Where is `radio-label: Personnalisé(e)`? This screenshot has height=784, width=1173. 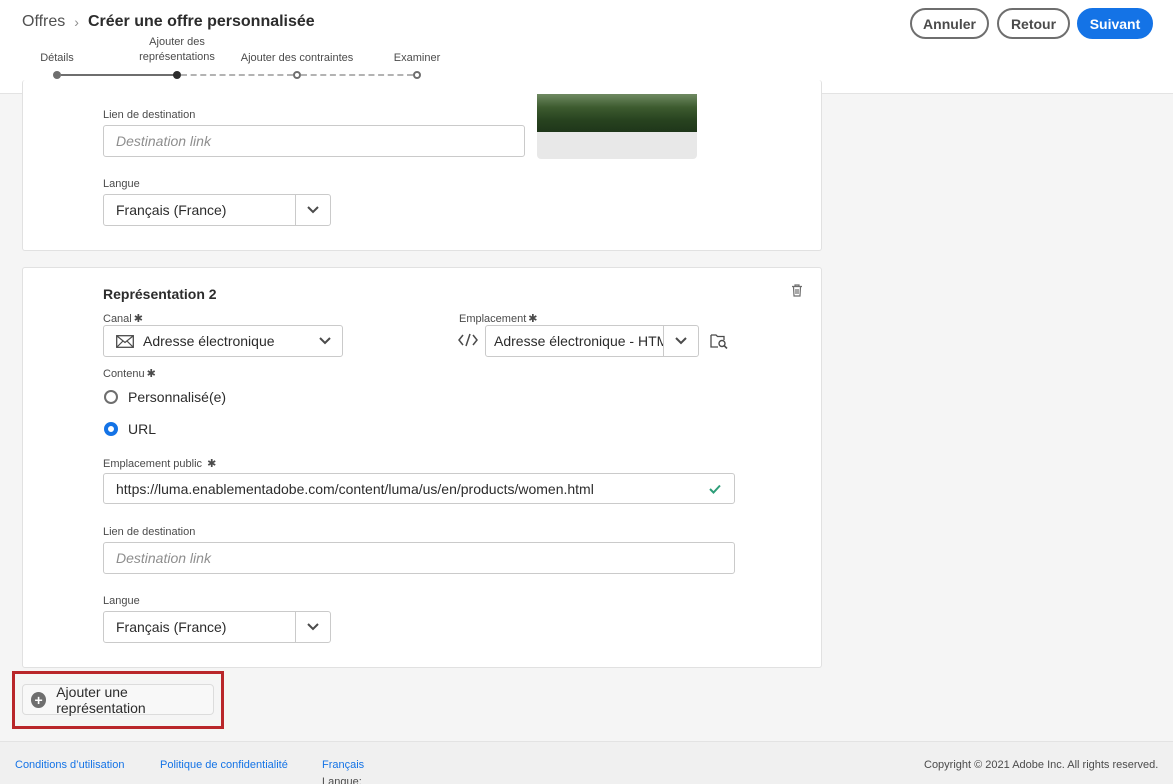
radio-label: Personnalisé(e) is located at coordinates (177, 397).